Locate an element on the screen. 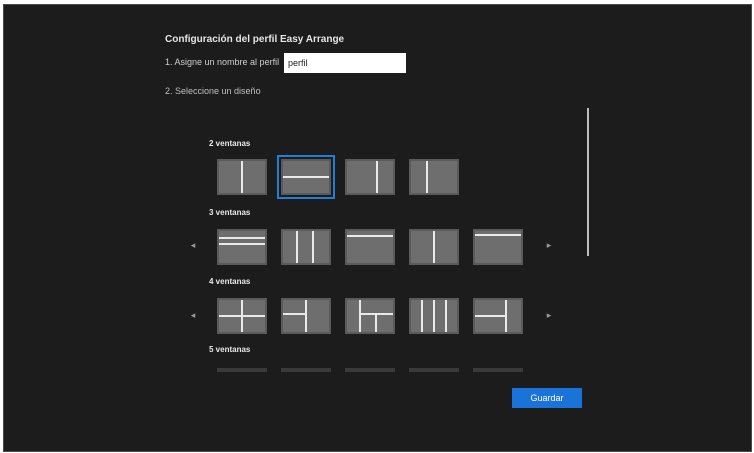  group-label-4-windows: 4 ventanas is located at coordinates (230, 281).